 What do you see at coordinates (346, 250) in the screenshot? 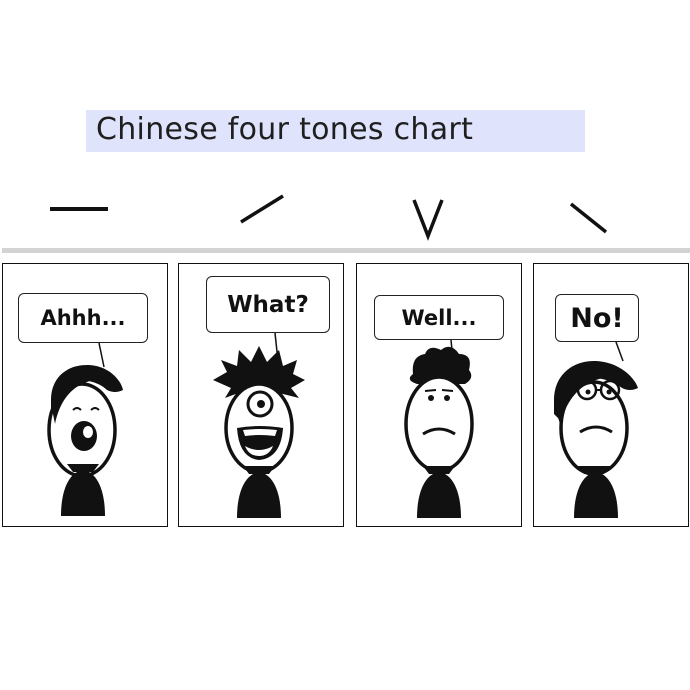
I see `separator-bar` at bounding box center [346, 250].